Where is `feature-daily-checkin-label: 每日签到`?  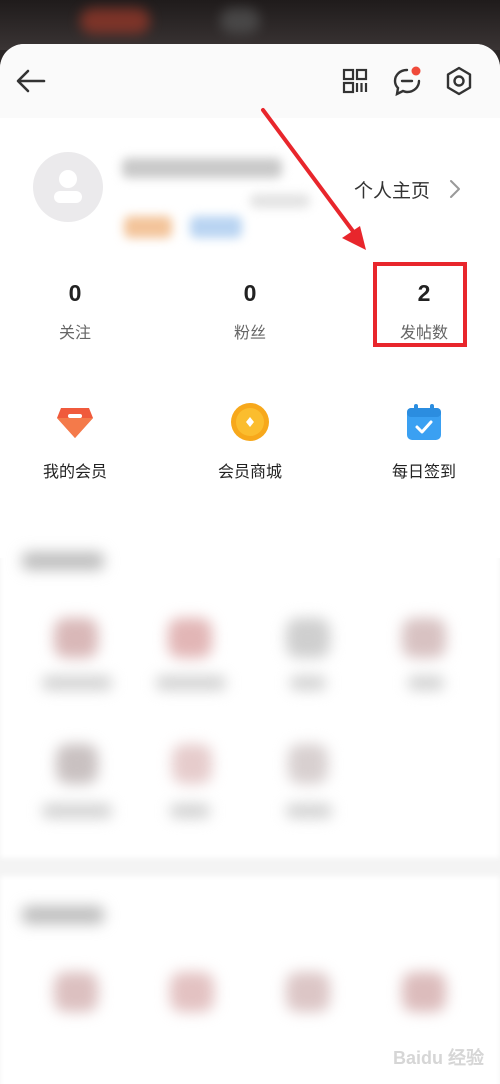 feature-daily-checkin-label: 每日签到 is located at coordinates (423, 471).